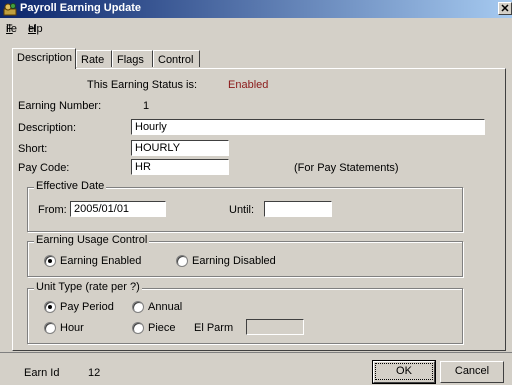 This screenshot has height=386, width=512. I want to click on earn-id-value: 12, so click(94, 373).